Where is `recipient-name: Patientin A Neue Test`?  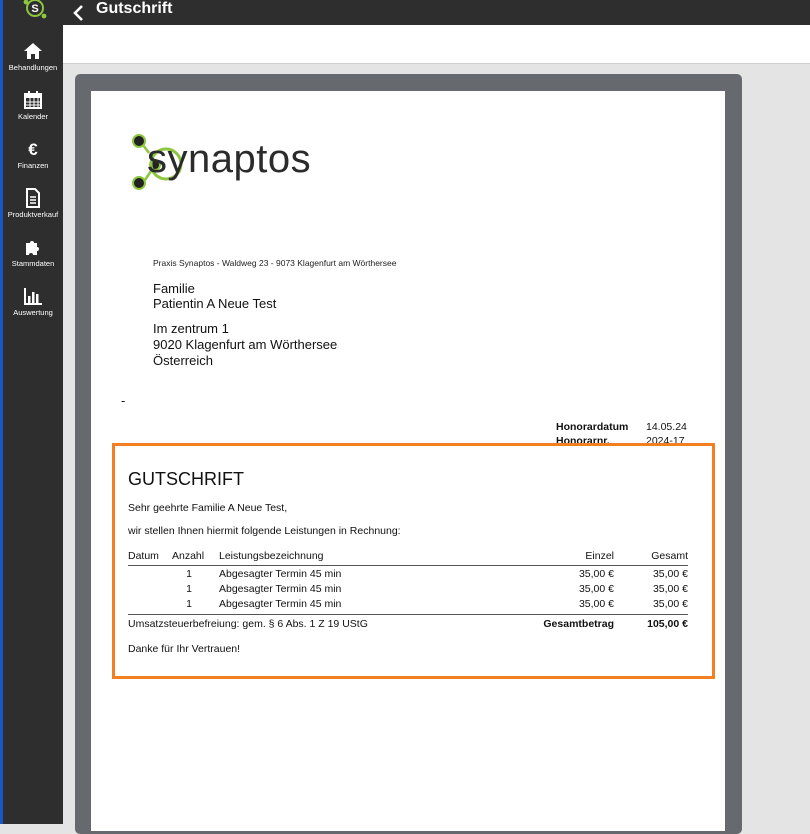
recipient-name: Patientin A Neue Test is located at coordinates (215, 303).